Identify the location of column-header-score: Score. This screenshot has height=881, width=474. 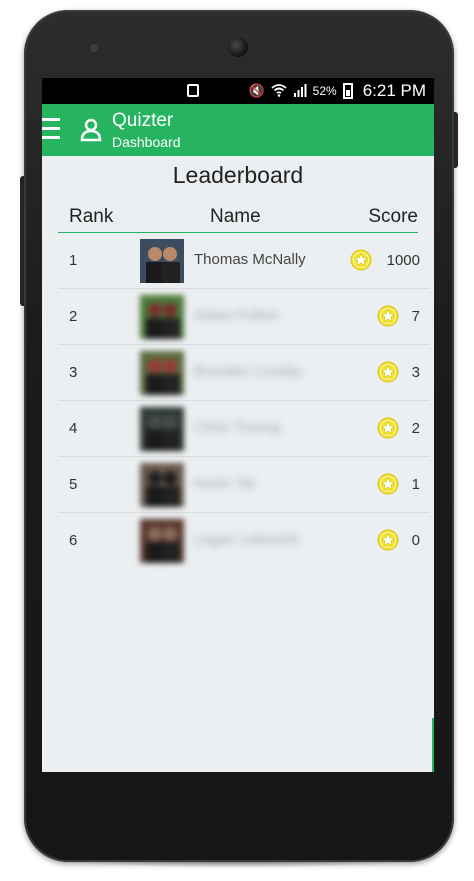
(393, 216).